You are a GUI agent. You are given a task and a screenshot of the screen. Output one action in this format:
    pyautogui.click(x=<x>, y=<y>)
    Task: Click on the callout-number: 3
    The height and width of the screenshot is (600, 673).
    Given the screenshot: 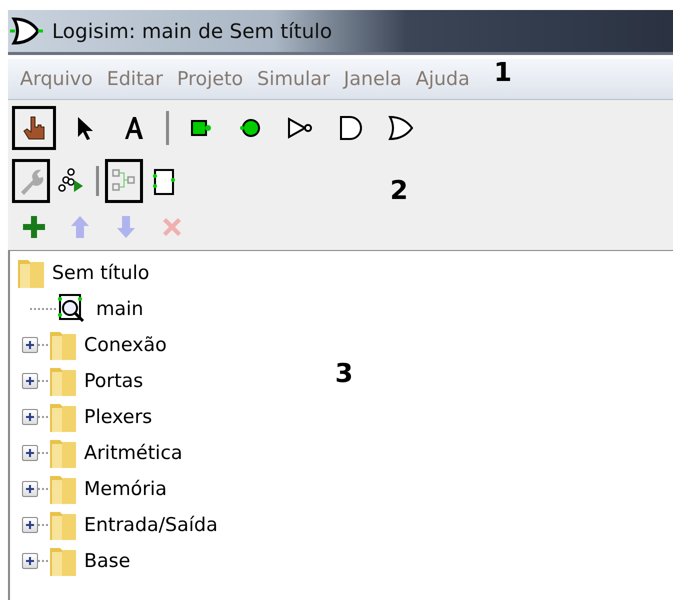 What is the action you would take?
    pyautogui.click(x=344, y=374)
    